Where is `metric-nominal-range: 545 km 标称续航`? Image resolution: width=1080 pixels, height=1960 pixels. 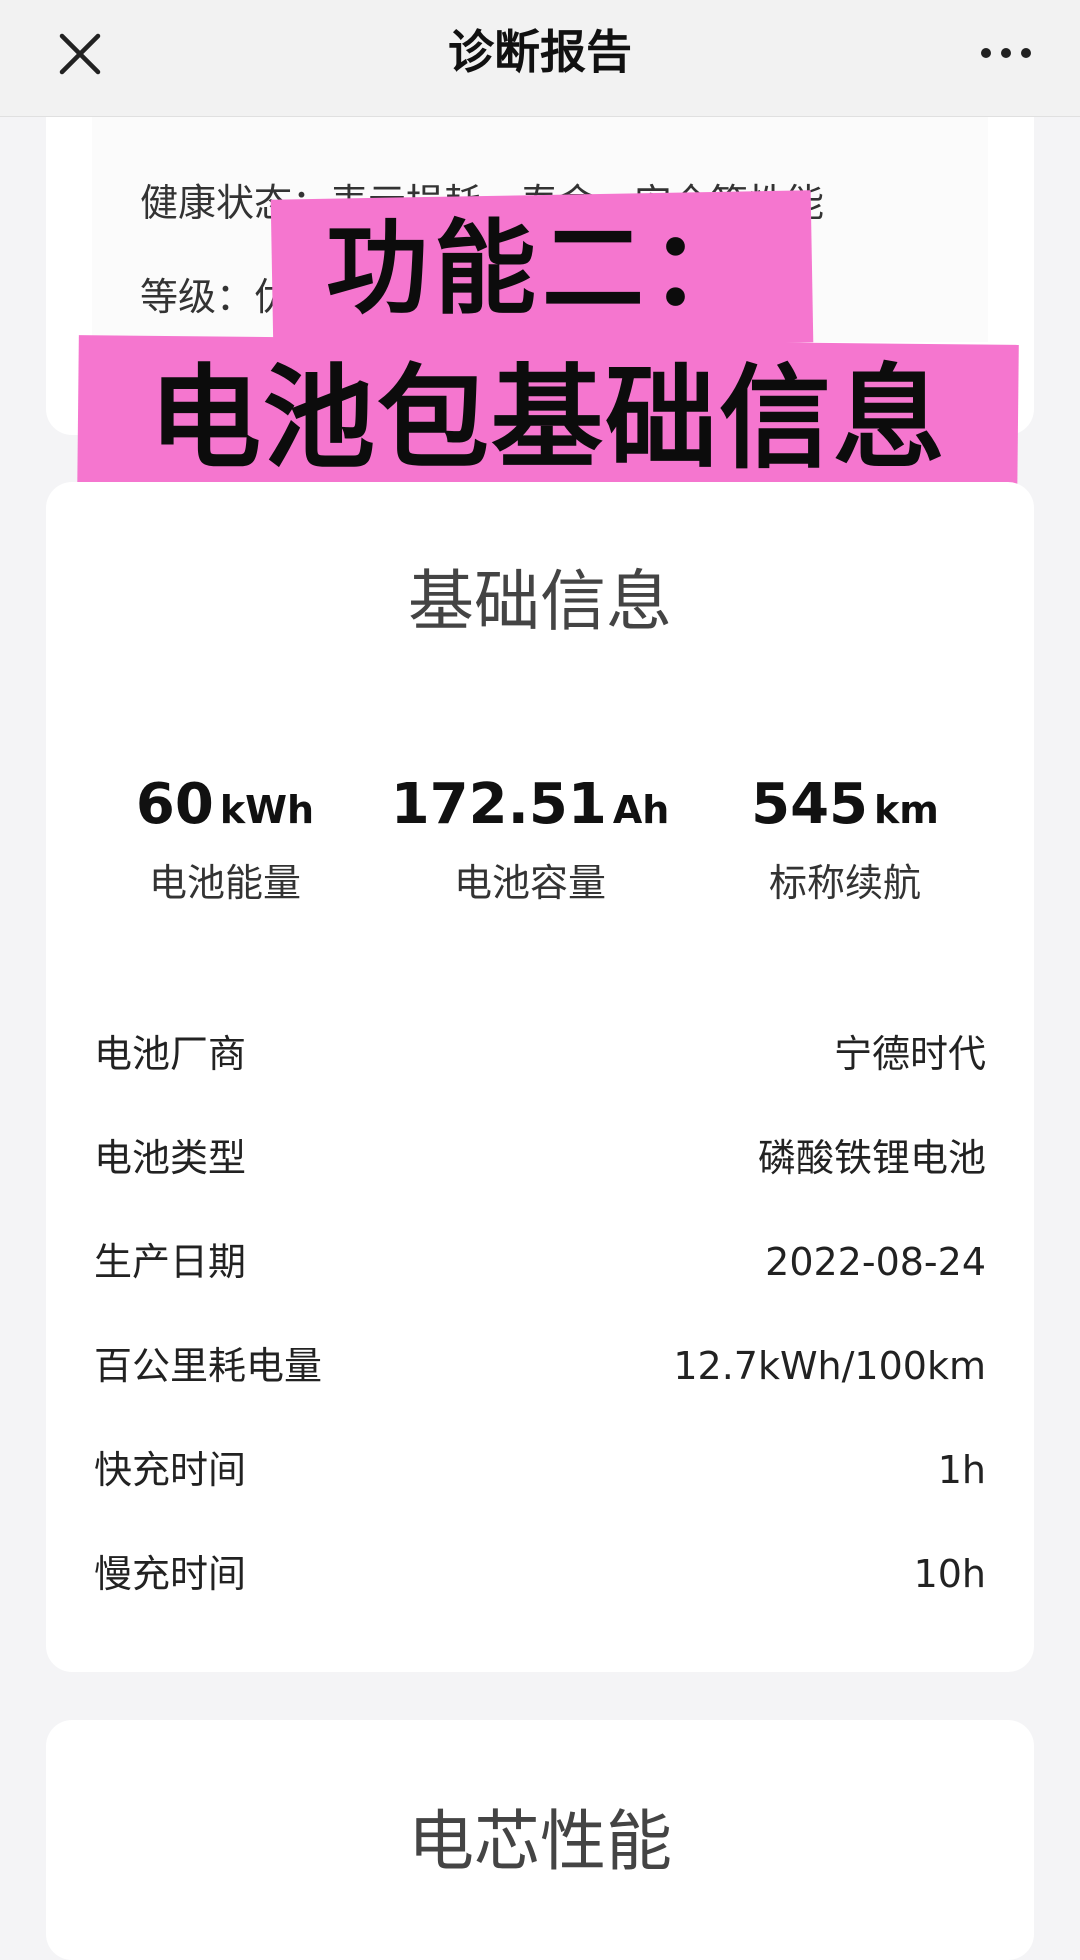 metric-nominal-range: 545 km 标称续航 is located at coordinates (845, 838).